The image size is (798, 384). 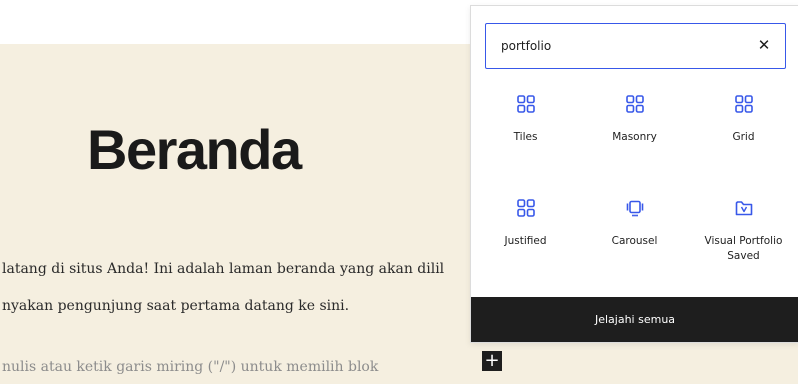 I want to click on carousel-icon, so click(x=635, y=208).